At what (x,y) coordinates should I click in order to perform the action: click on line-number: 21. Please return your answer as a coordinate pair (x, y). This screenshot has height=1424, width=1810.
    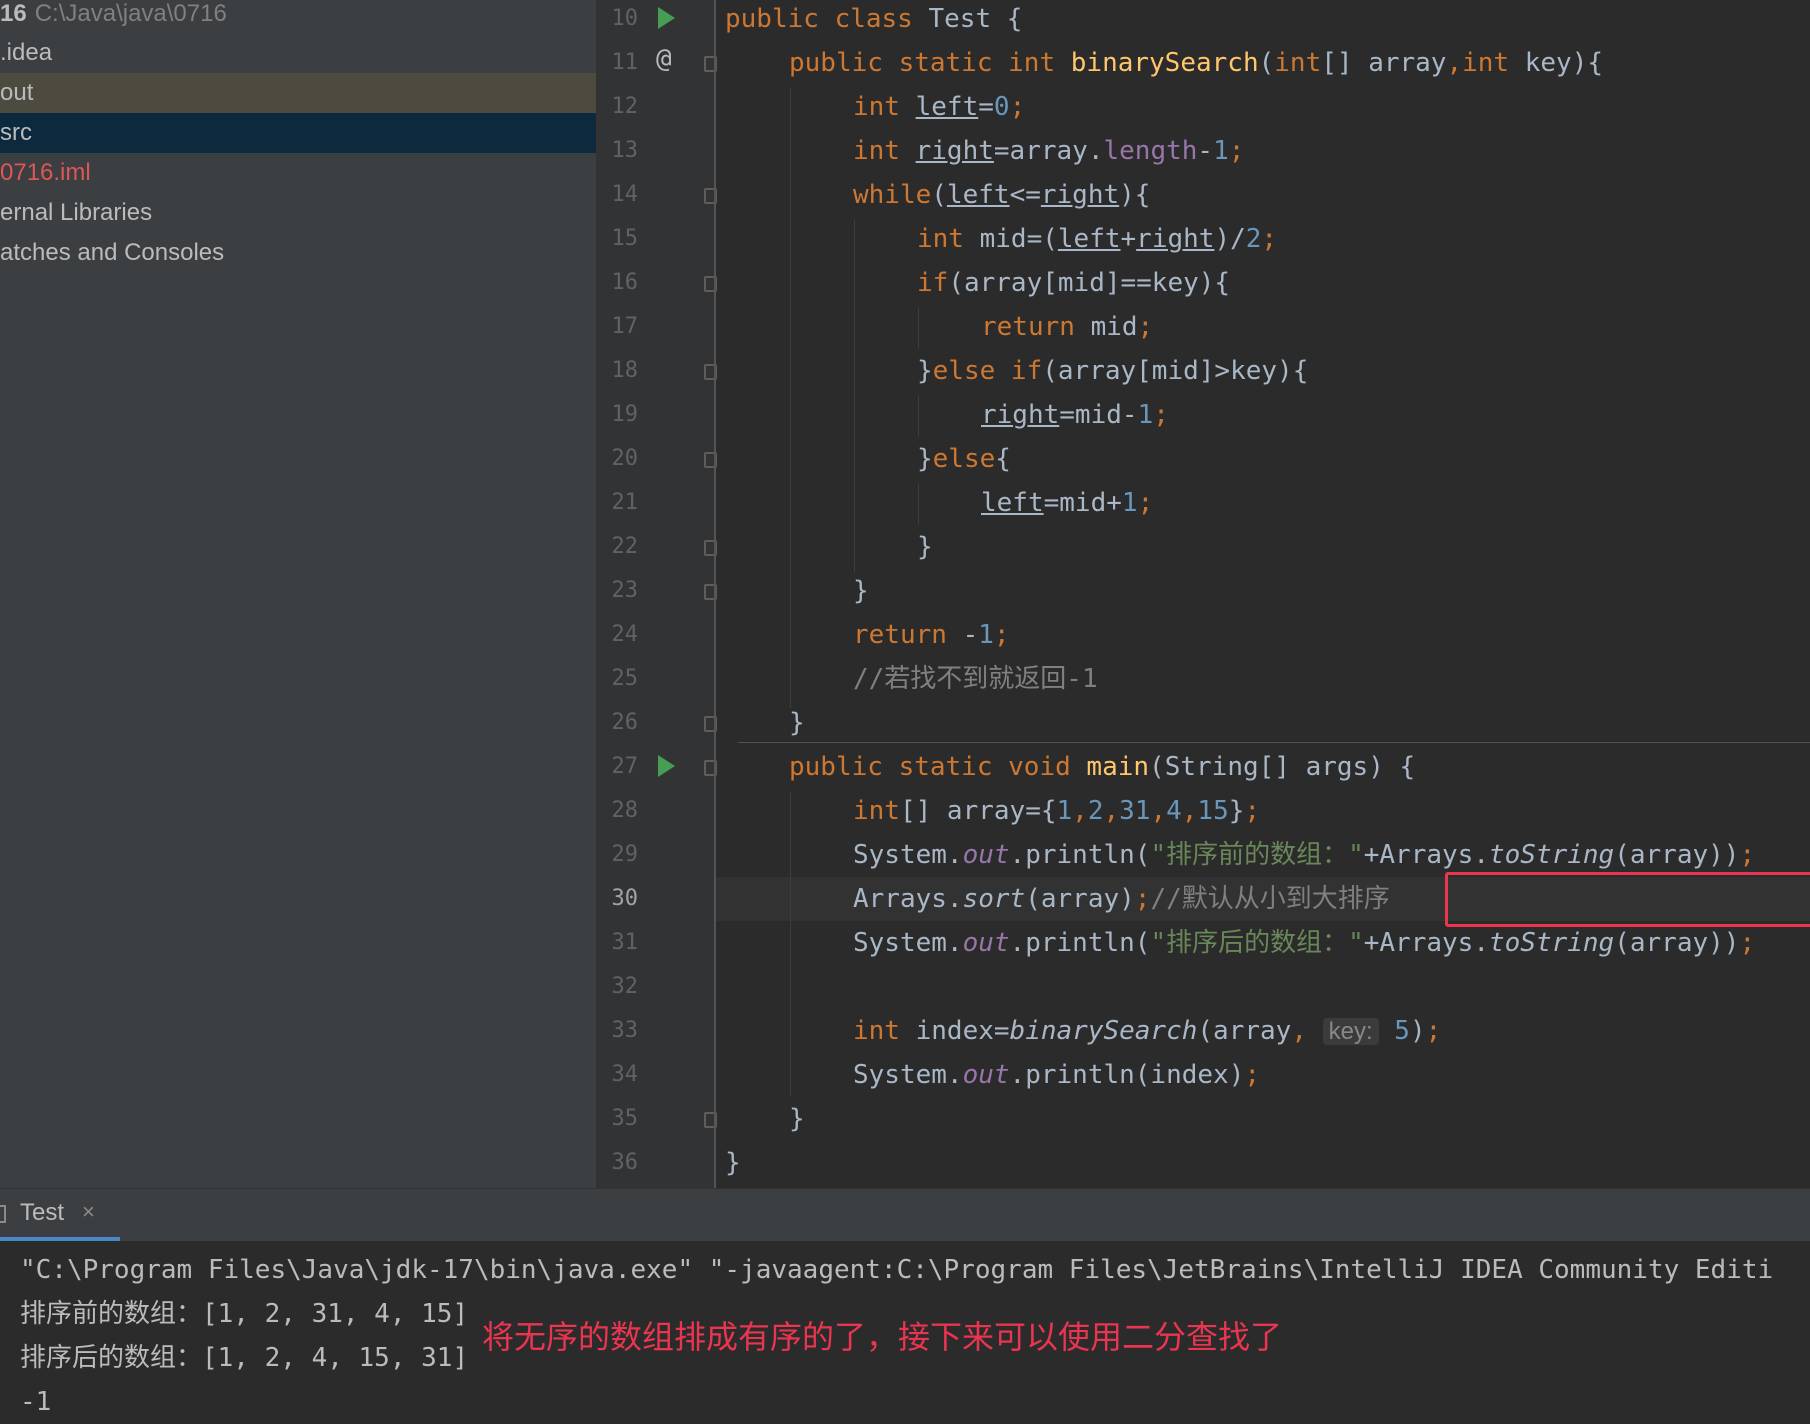
    Looking at the image, I should click on (625, 502).